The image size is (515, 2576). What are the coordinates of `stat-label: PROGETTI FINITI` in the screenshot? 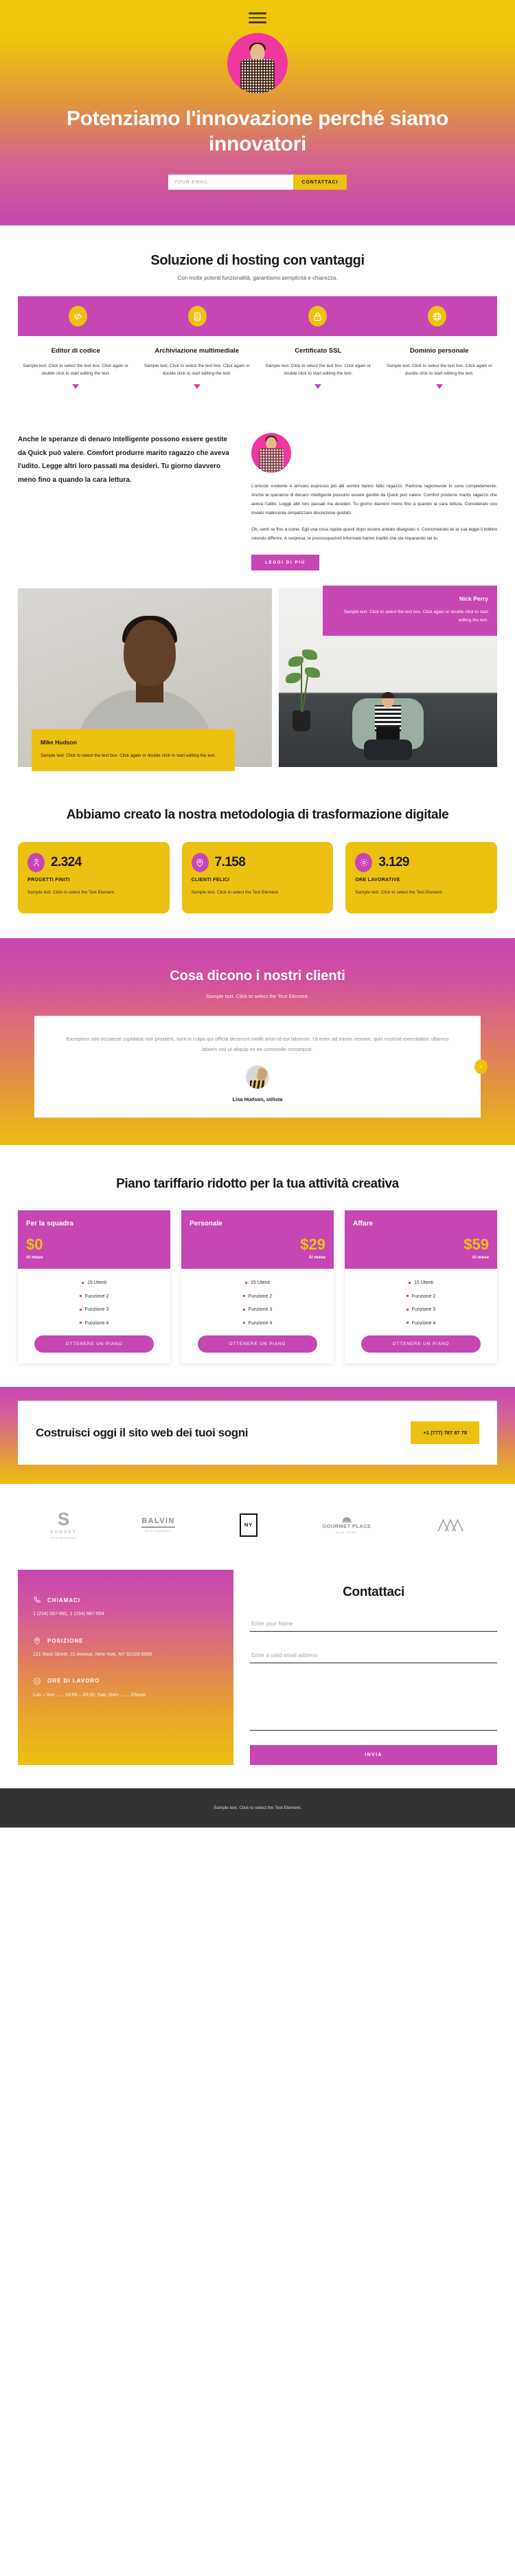 It's located at (48, 880).